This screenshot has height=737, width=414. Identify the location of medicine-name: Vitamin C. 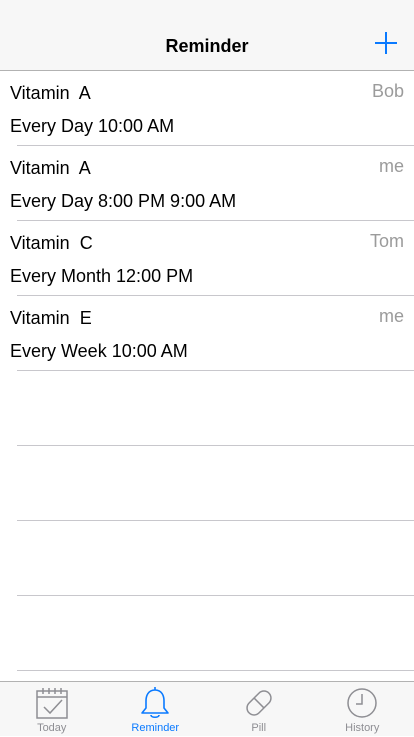
(51, 243).